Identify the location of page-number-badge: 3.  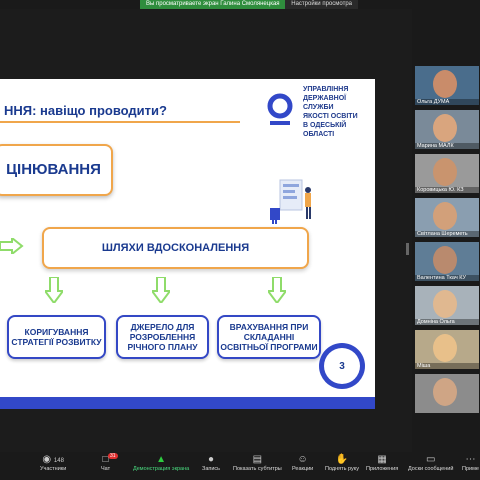
(342, 366).